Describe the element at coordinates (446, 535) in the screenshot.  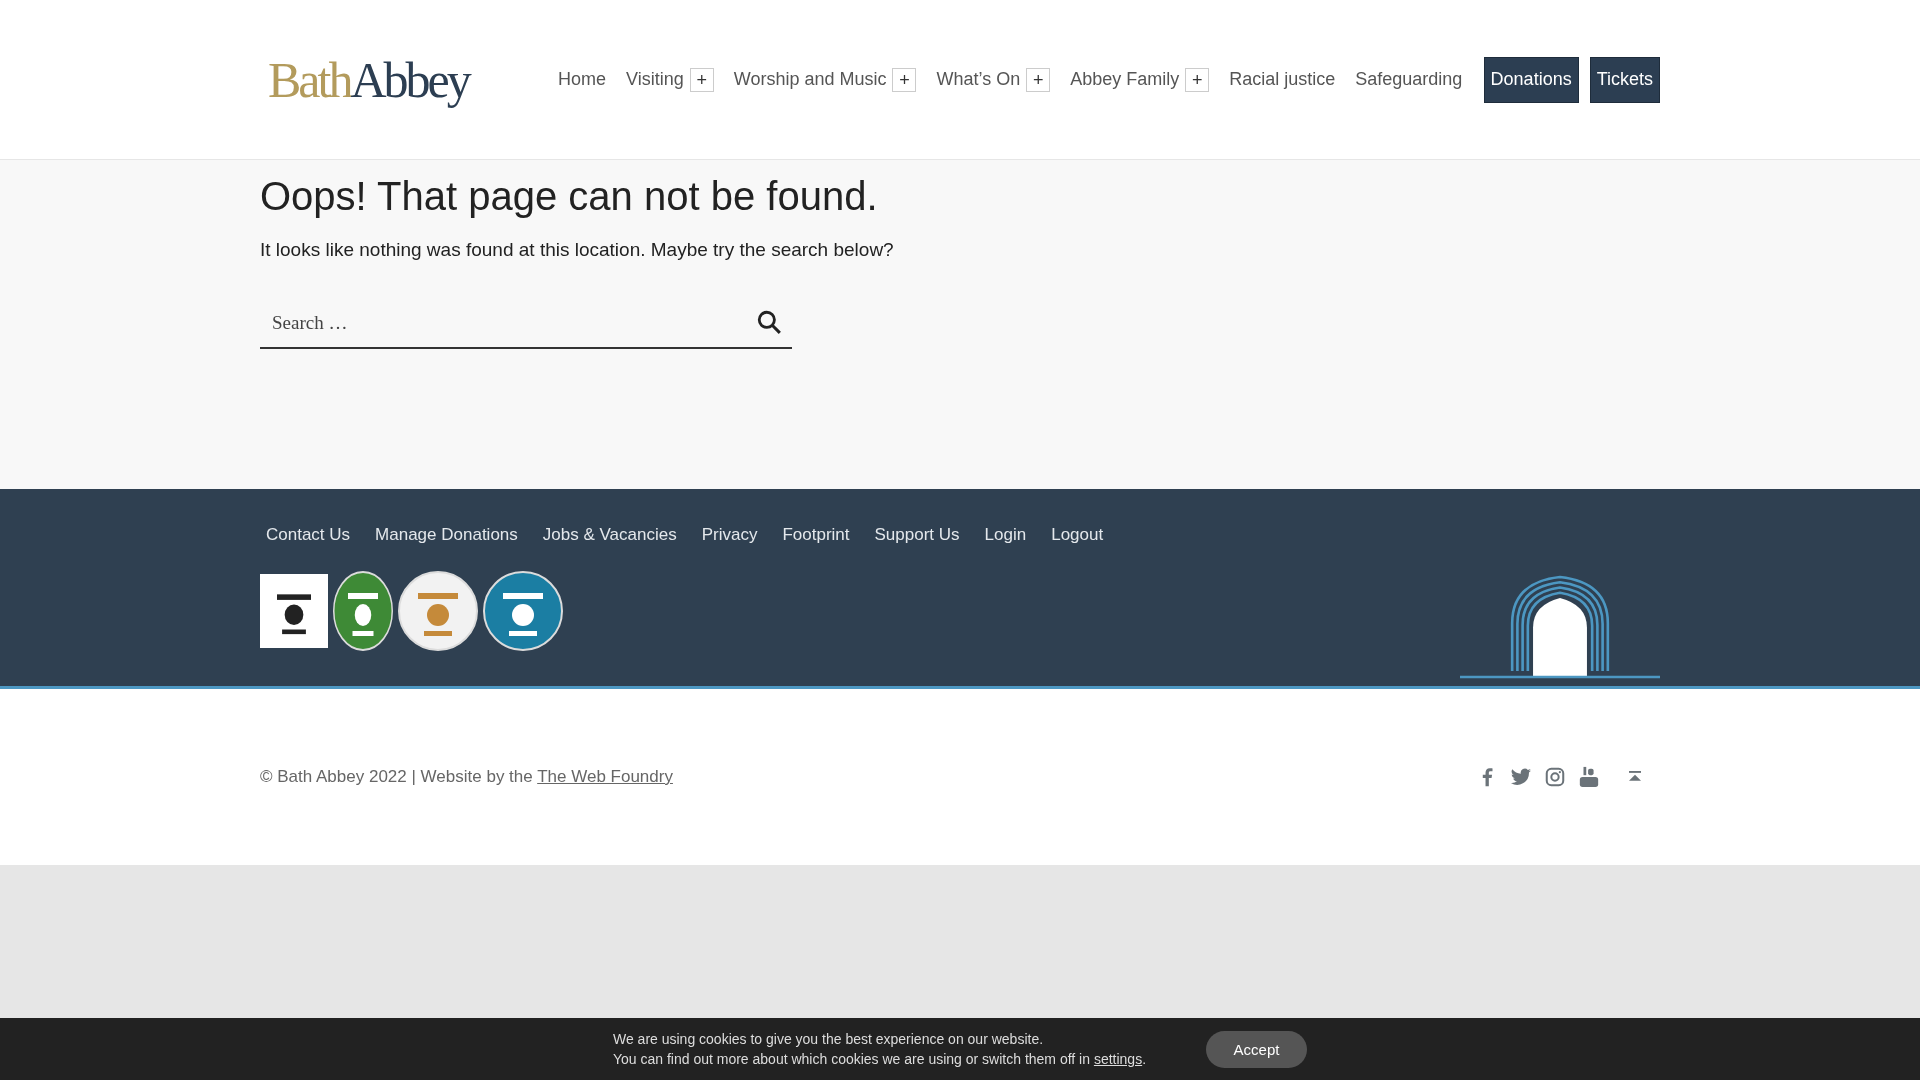
I see `footer-link: Manage Donations` at that location.